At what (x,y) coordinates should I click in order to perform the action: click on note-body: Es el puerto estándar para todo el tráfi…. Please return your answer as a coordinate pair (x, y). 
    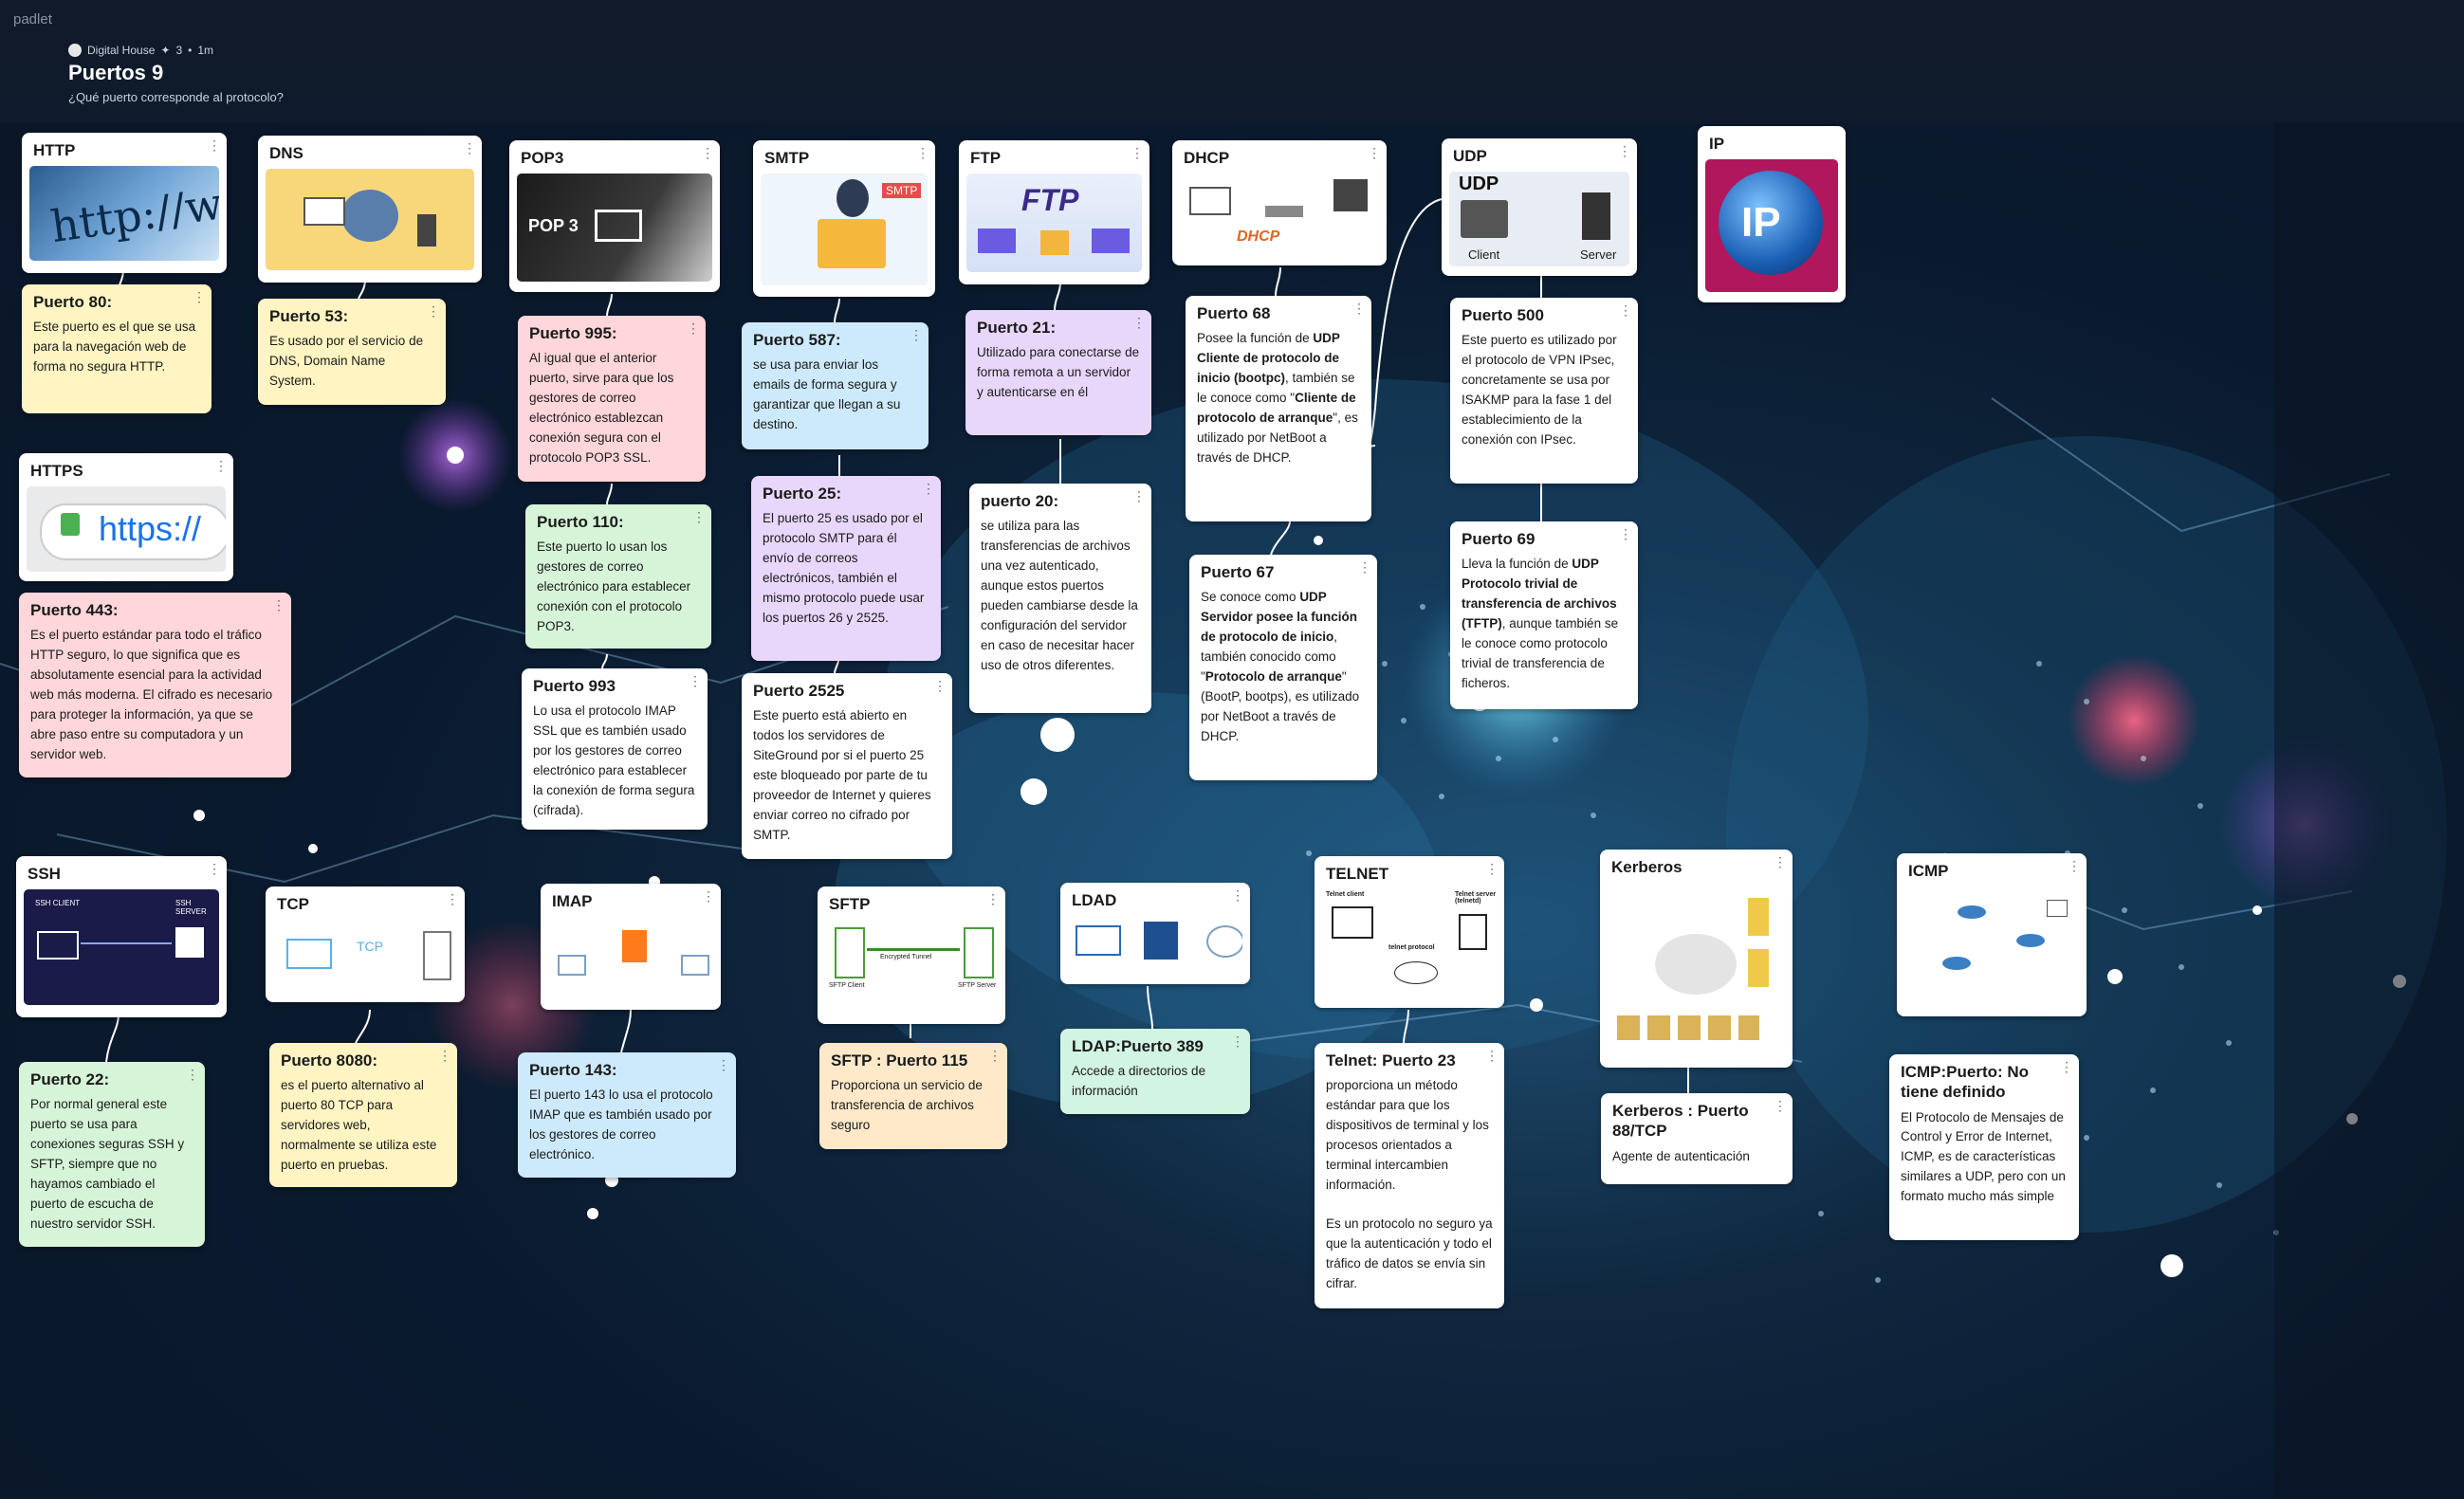
    Looking at the image, I should click on (151, 694).